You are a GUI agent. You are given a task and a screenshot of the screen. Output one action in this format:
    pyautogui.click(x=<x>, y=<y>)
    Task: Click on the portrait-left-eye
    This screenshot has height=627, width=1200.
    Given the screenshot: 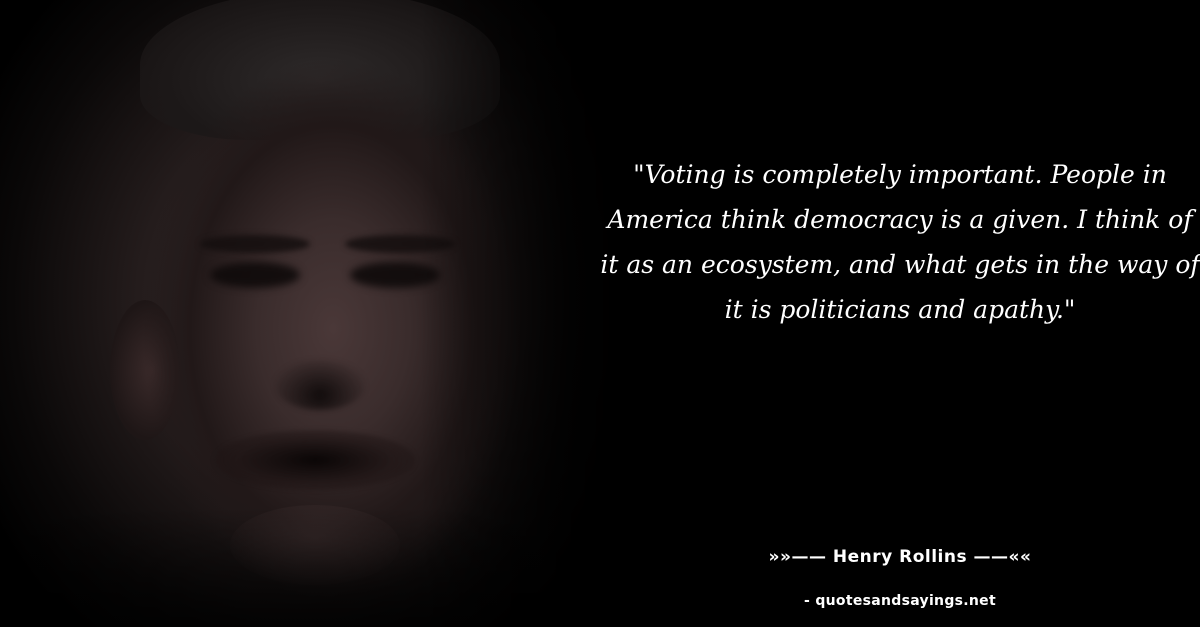 What is the action you would take?
    pyautogui.click(x=255, y=275)
    